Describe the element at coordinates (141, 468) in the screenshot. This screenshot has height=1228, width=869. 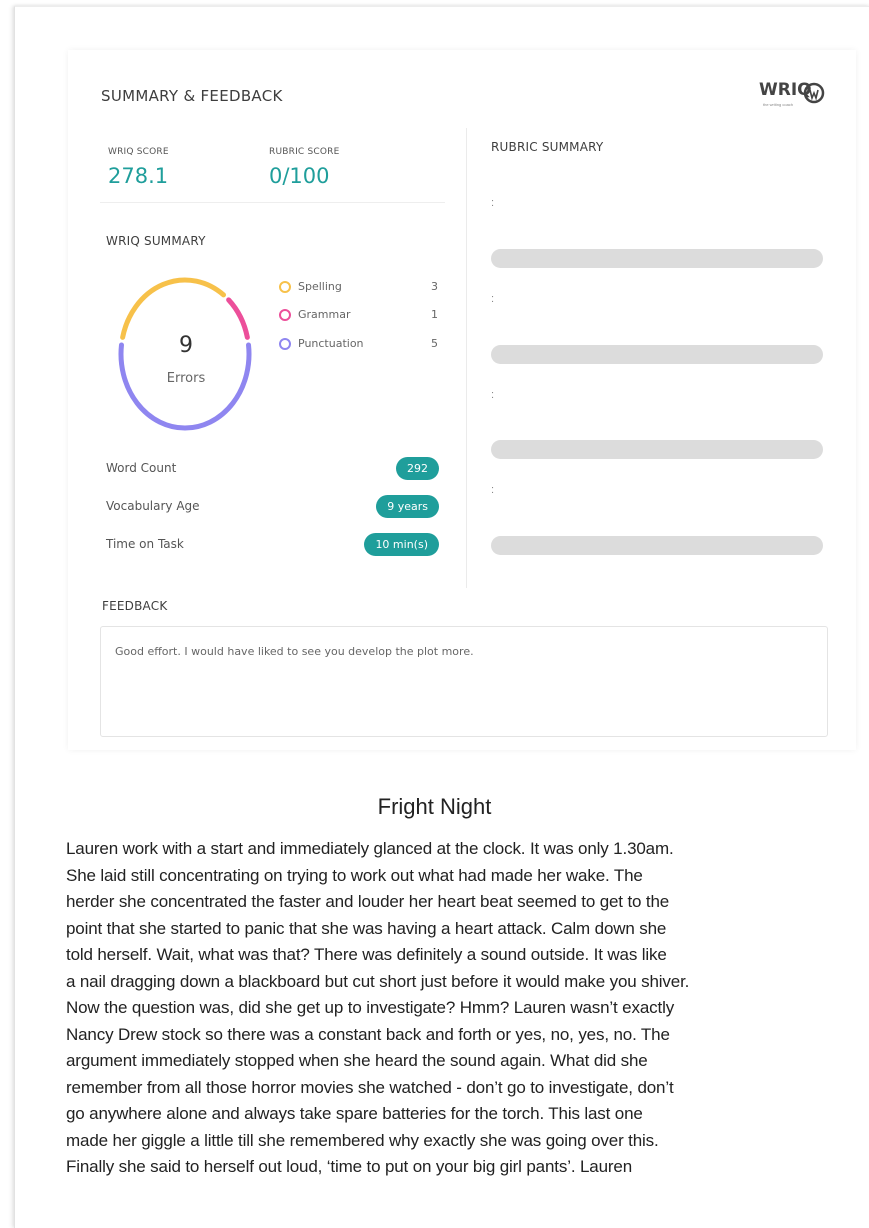
I see `metric-label: Word Count` at that location.